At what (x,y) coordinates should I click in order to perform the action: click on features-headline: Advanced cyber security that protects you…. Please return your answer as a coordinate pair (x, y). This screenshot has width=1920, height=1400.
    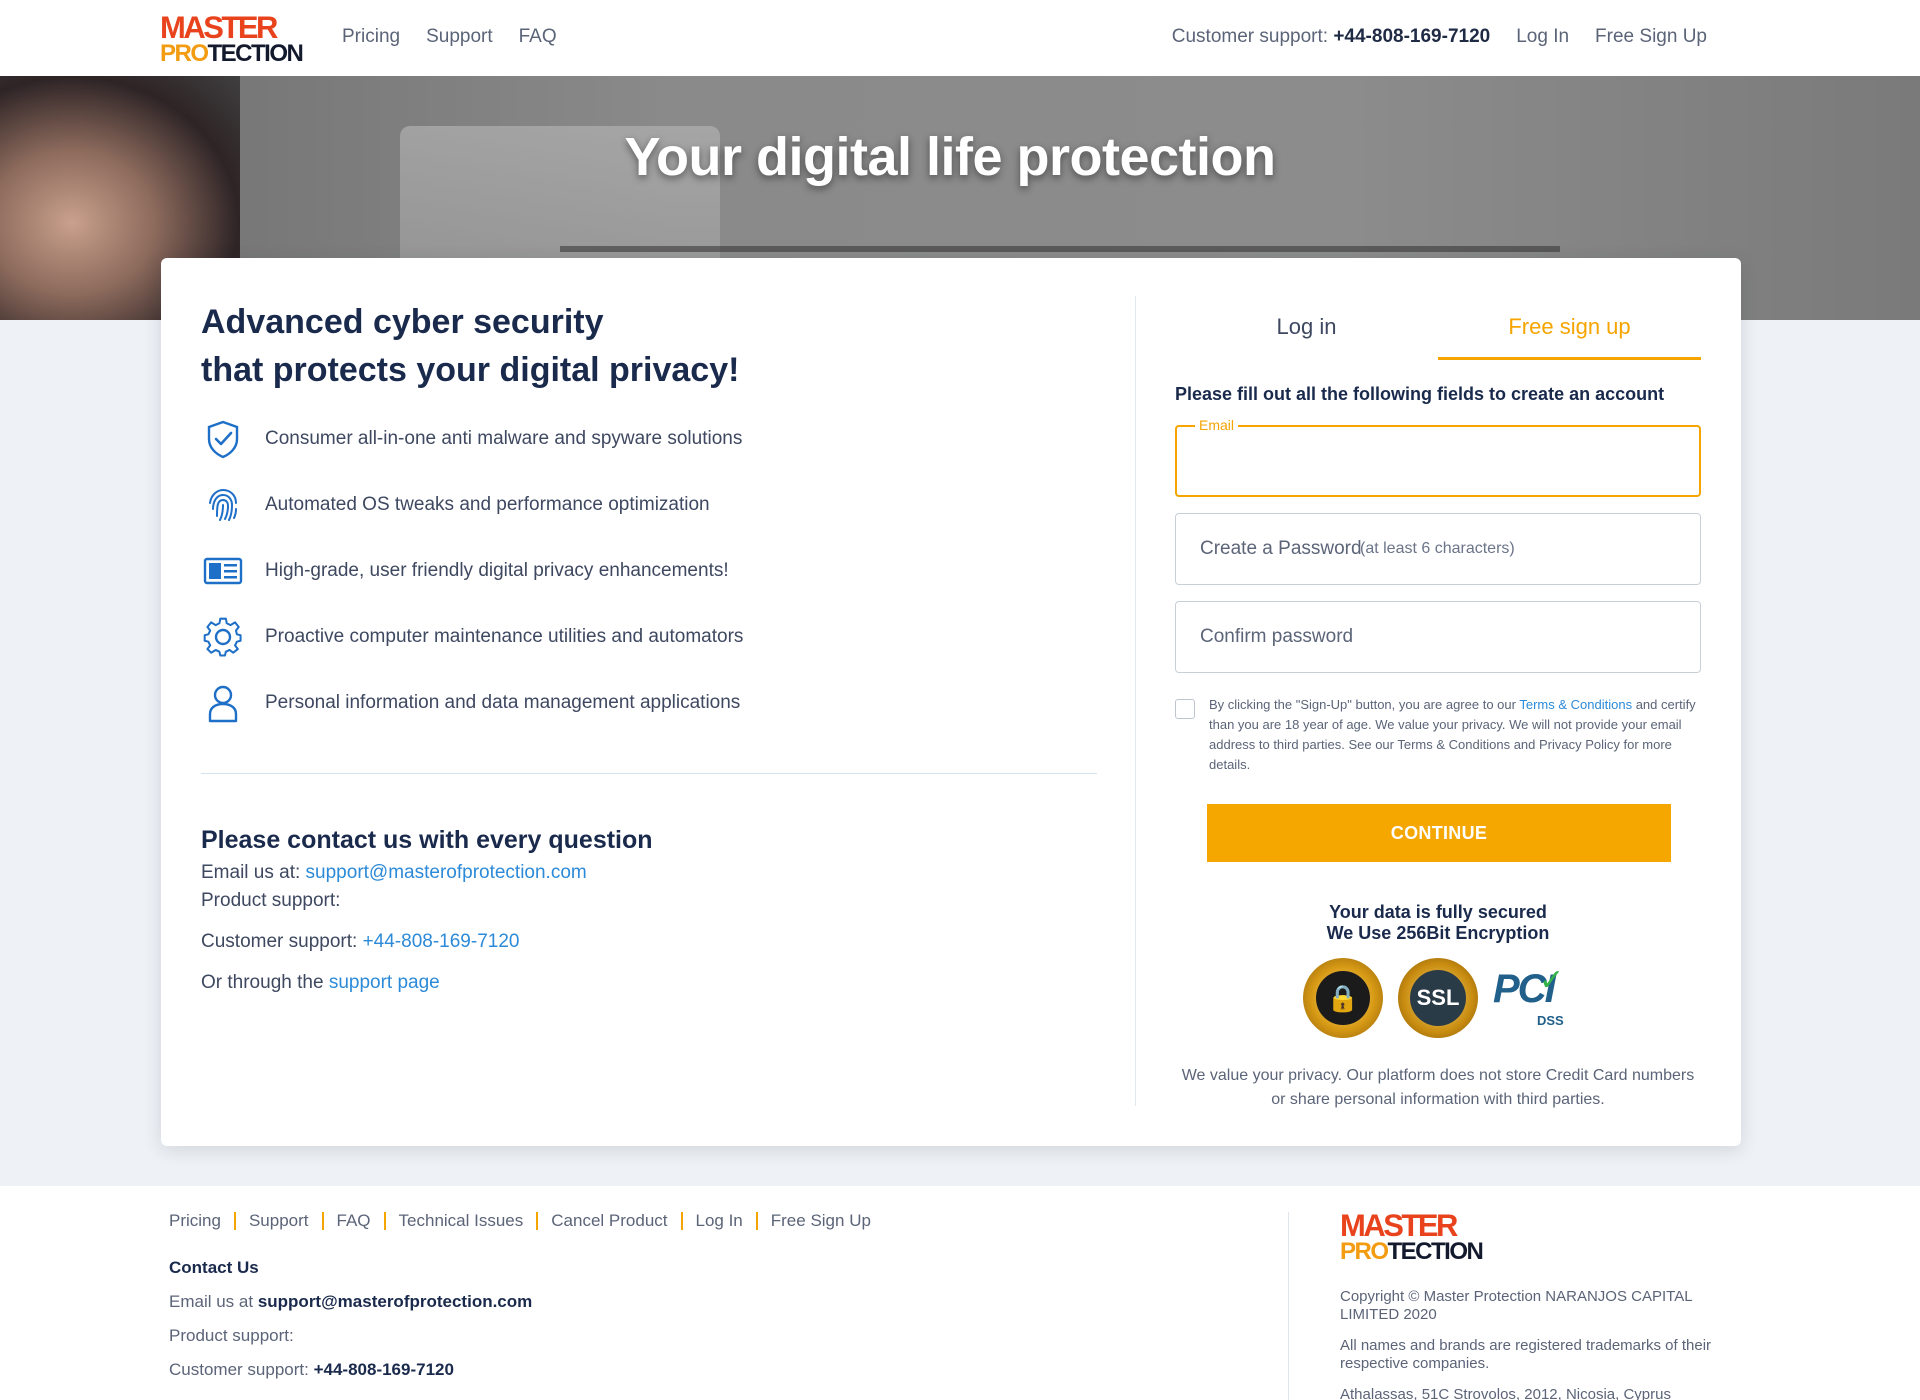
    Looking at the image, I should click on (470, 346).